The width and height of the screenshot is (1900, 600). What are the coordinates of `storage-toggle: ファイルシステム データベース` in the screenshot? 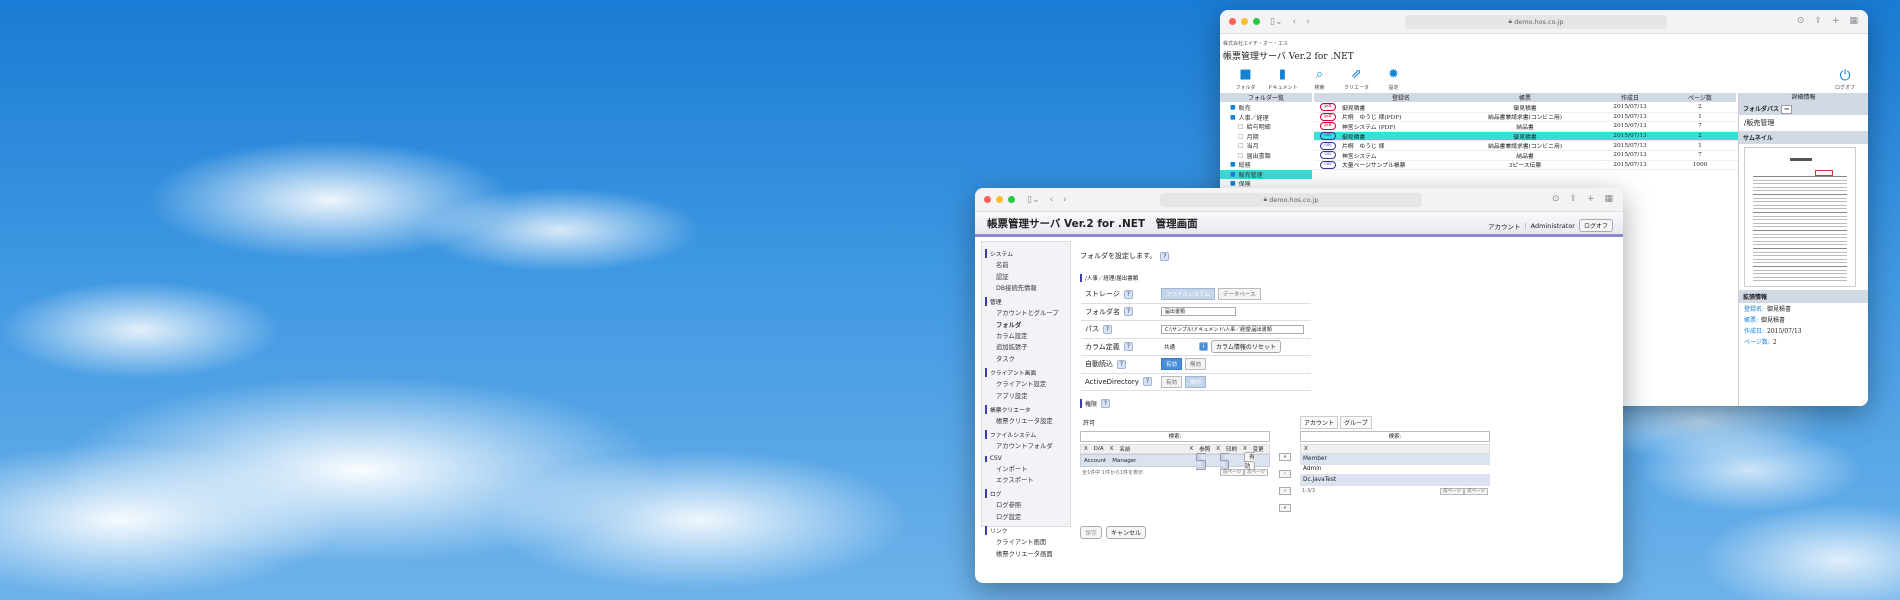 It's located at (1211, 294).